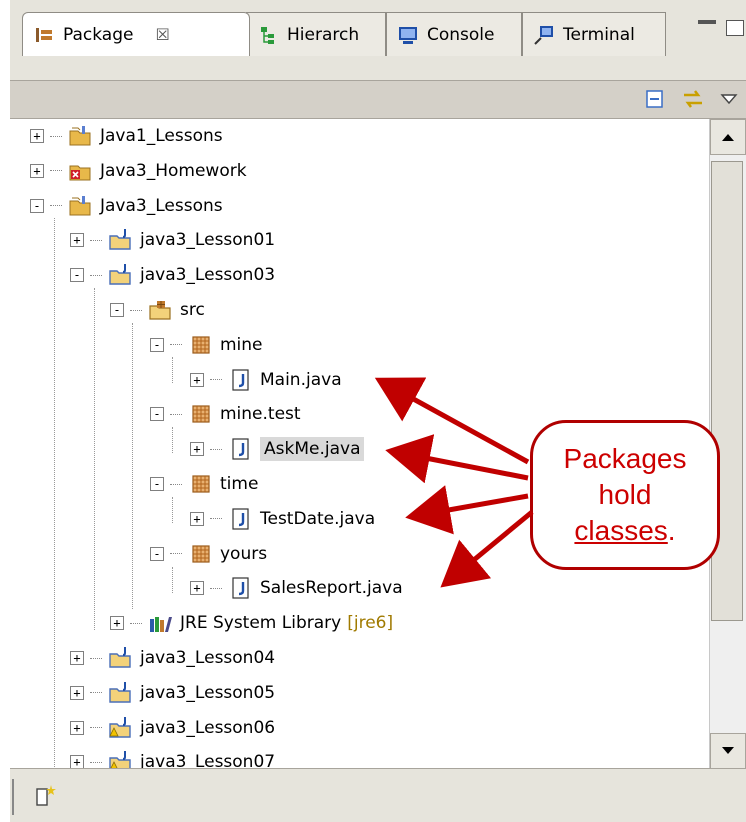 The image size is (746, 822). What do you see at coordinates (318, 518) in the screenshot?
I see `tree-item-label: TestDate.java` at bounding box center [318, 518].